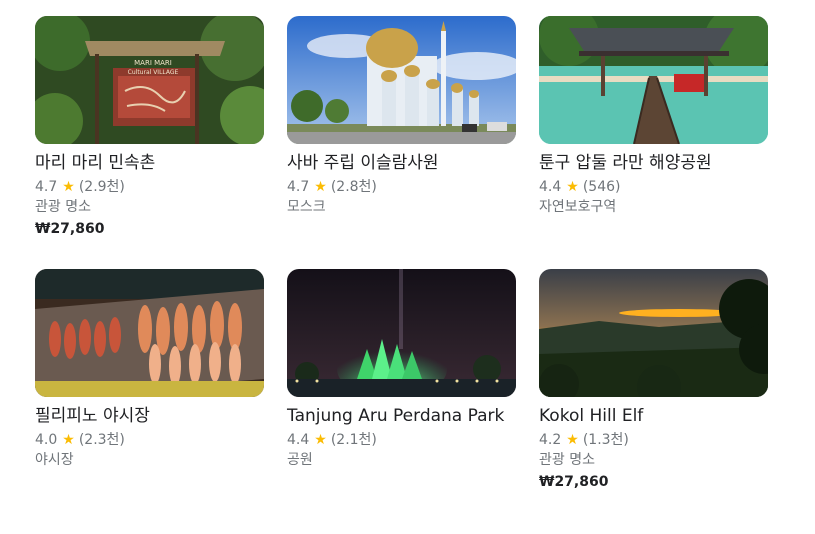 Image resolution: width=815 pixels, height=534 pixels. What do you see at coordinates (101, 440) in the screenshot?
I see `review-count: (2.3천)` at bounding box center [101, 440].